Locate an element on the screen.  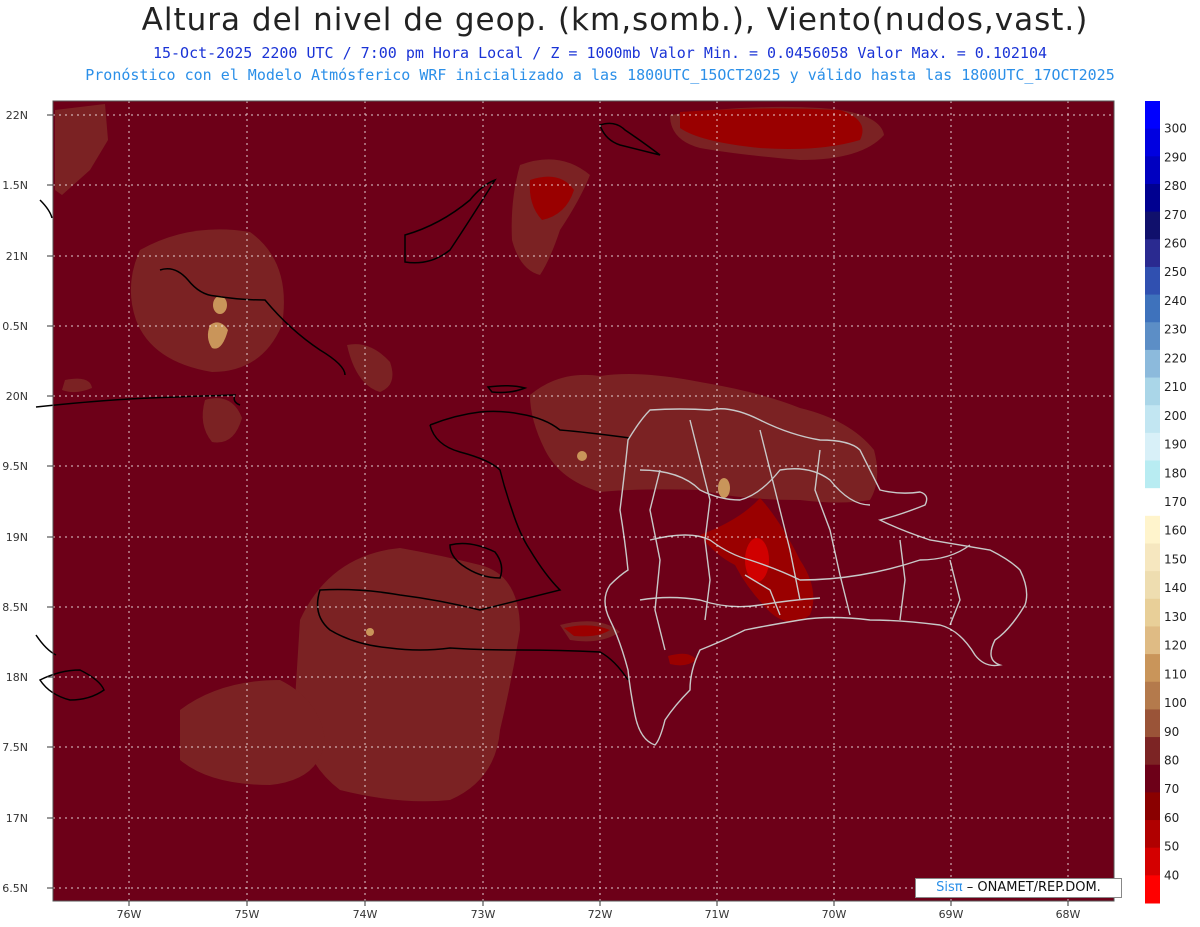
colorbar-label: 300 is located at coordinates (1175, 129).